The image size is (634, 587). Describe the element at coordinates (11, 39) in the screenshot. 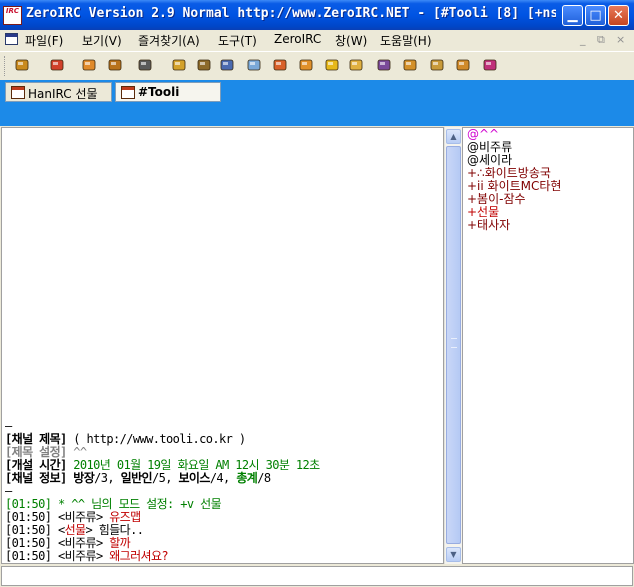

I see `mdi-system-icon` at that location.